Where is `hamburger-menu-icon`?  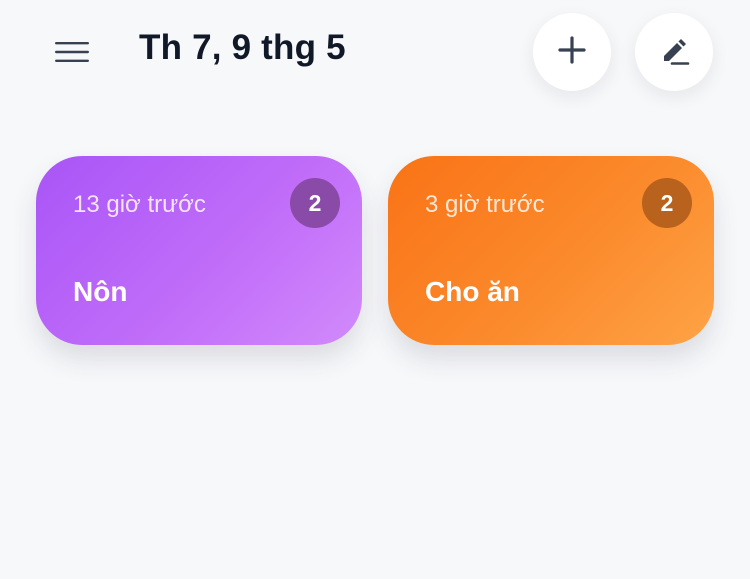
hamburger-menu-icon is located at coordinates (72, 52).